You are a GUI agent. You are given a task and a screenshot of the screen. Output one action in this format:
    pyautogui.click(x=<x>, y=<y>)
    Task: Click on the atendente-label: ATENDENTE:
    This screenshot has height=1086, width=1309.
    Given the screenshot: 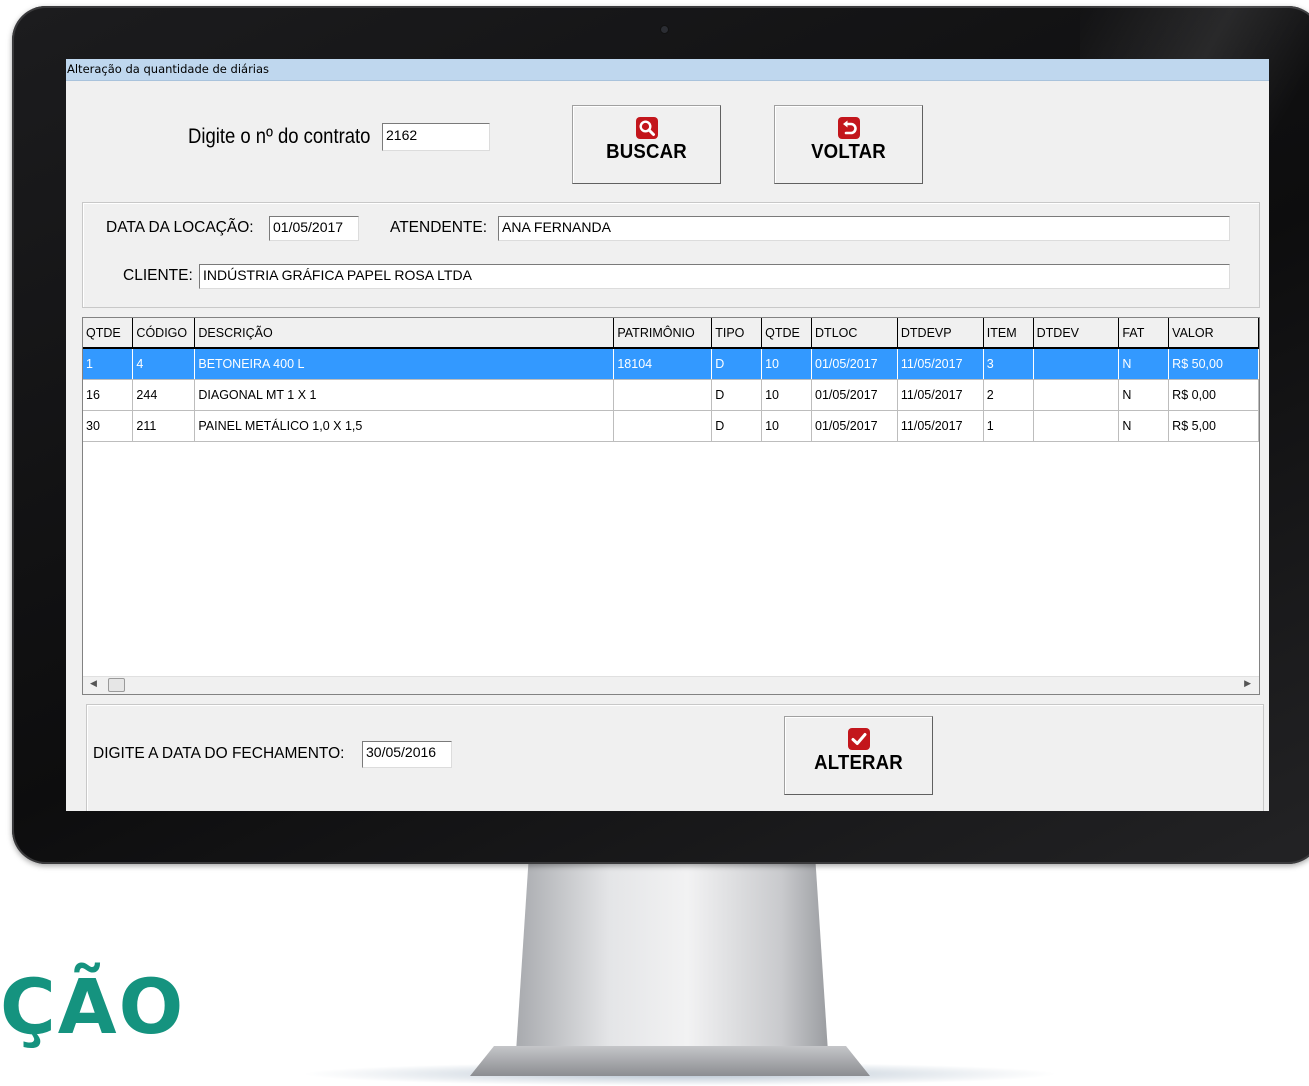 What is the action you would take?
    pyautogui.click(x=439, y=227)
    